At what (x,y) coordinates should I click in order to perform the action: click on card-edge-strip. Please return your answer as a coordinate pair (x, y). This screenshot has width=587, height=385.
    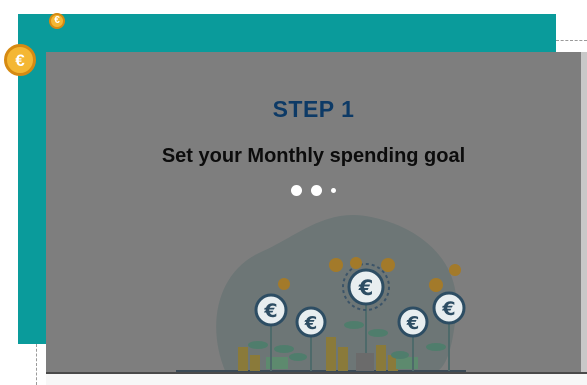
    Looking at the image, I should click on (584, 212).